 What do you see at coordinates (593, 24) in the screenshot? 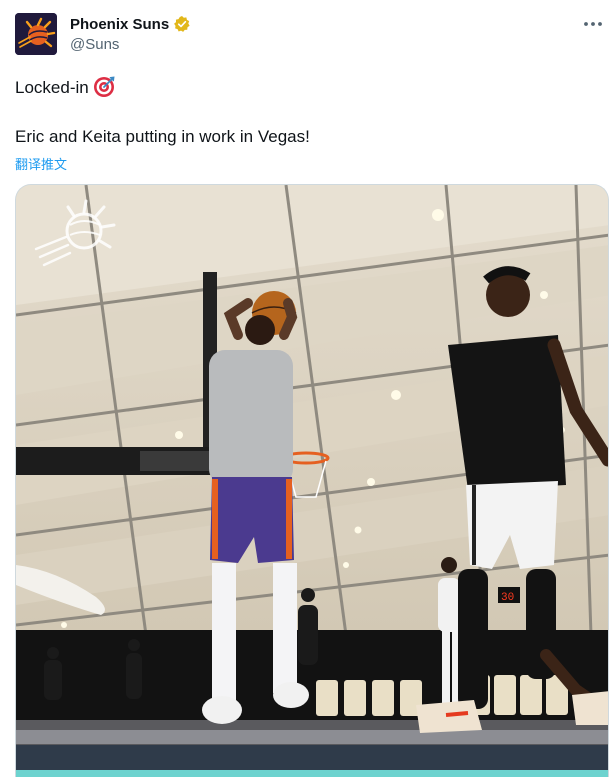
I see `more-options-icon` at bounding box center [593, 24].